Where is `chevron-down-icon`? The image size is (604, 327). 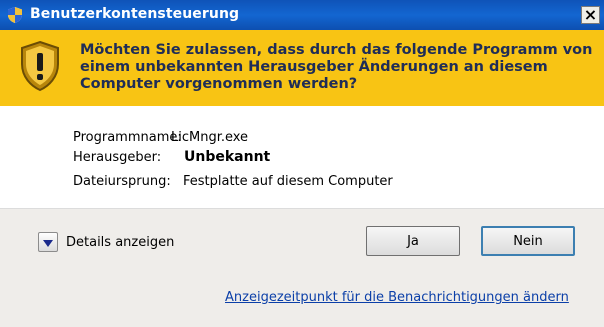 chevron-down-icon is located at coordinates (48, 242).